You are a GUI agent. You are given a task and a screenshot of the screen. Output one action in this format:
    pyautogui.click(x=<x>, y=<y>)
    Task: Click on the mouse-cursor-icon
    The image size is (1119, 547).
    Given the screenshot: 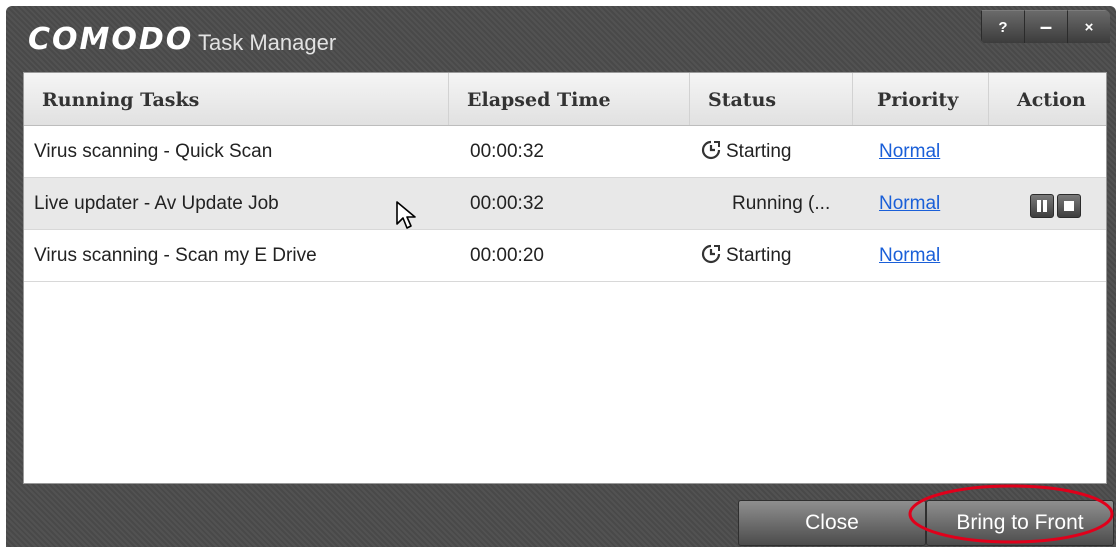 What is the action you would take?
    pyautogui.click(x=406, y=215)
    